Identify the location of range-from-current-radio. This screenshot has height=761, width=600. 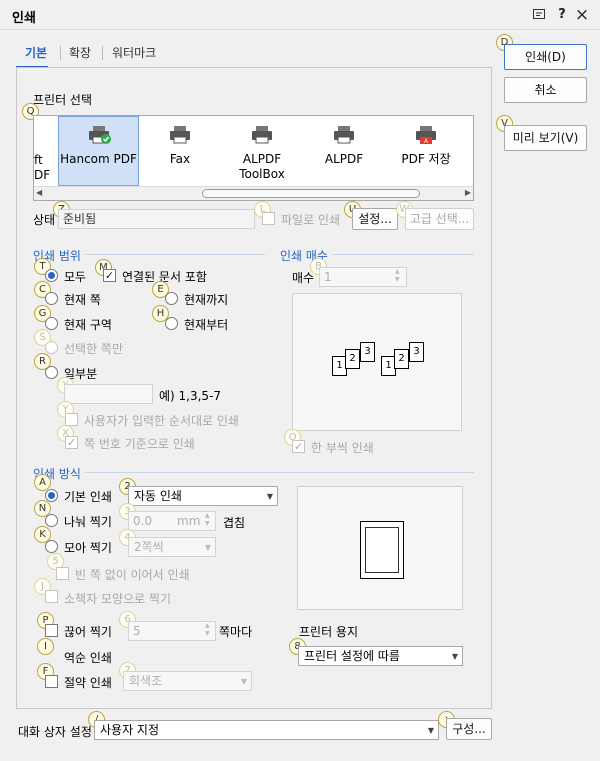
(171, 323).